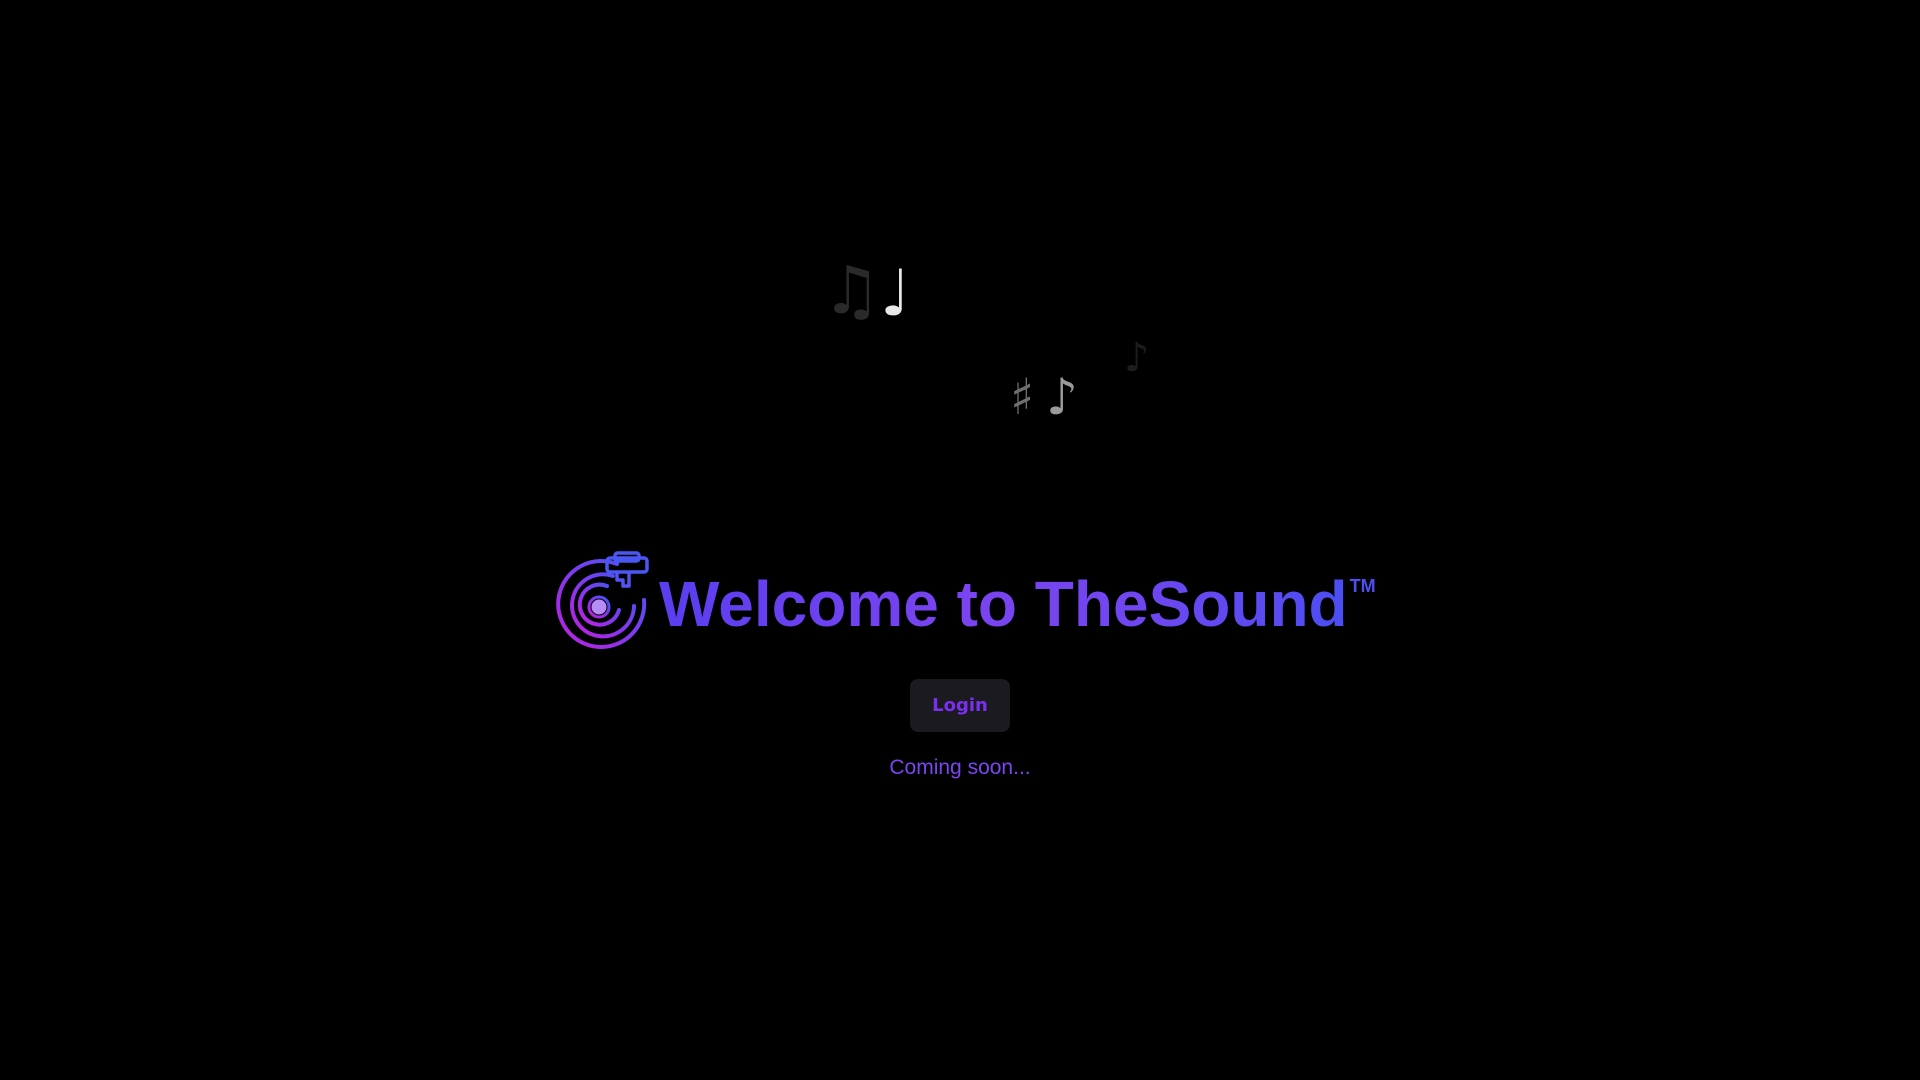  Describe the element at coordinates (1003, 604) in the screenshot. I see `page-title: Welcome to TheSound` at that location.